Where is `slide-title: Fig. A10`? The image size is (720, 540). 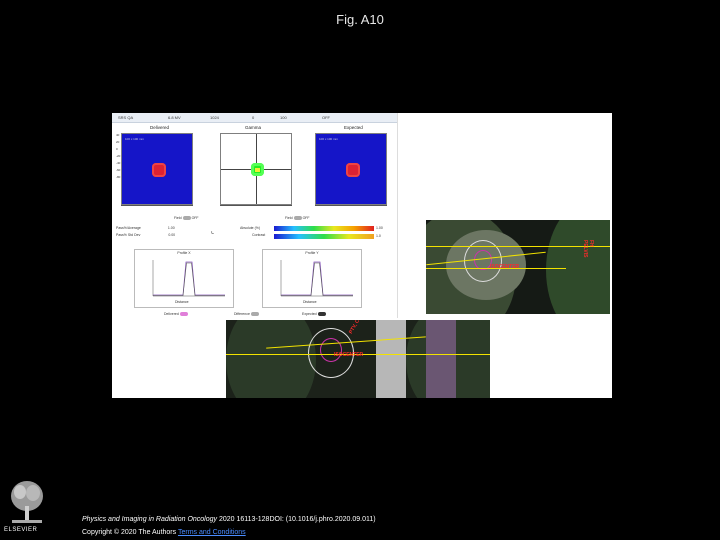 slide-title: Fig. A10 is located at coordinates (360, 19).